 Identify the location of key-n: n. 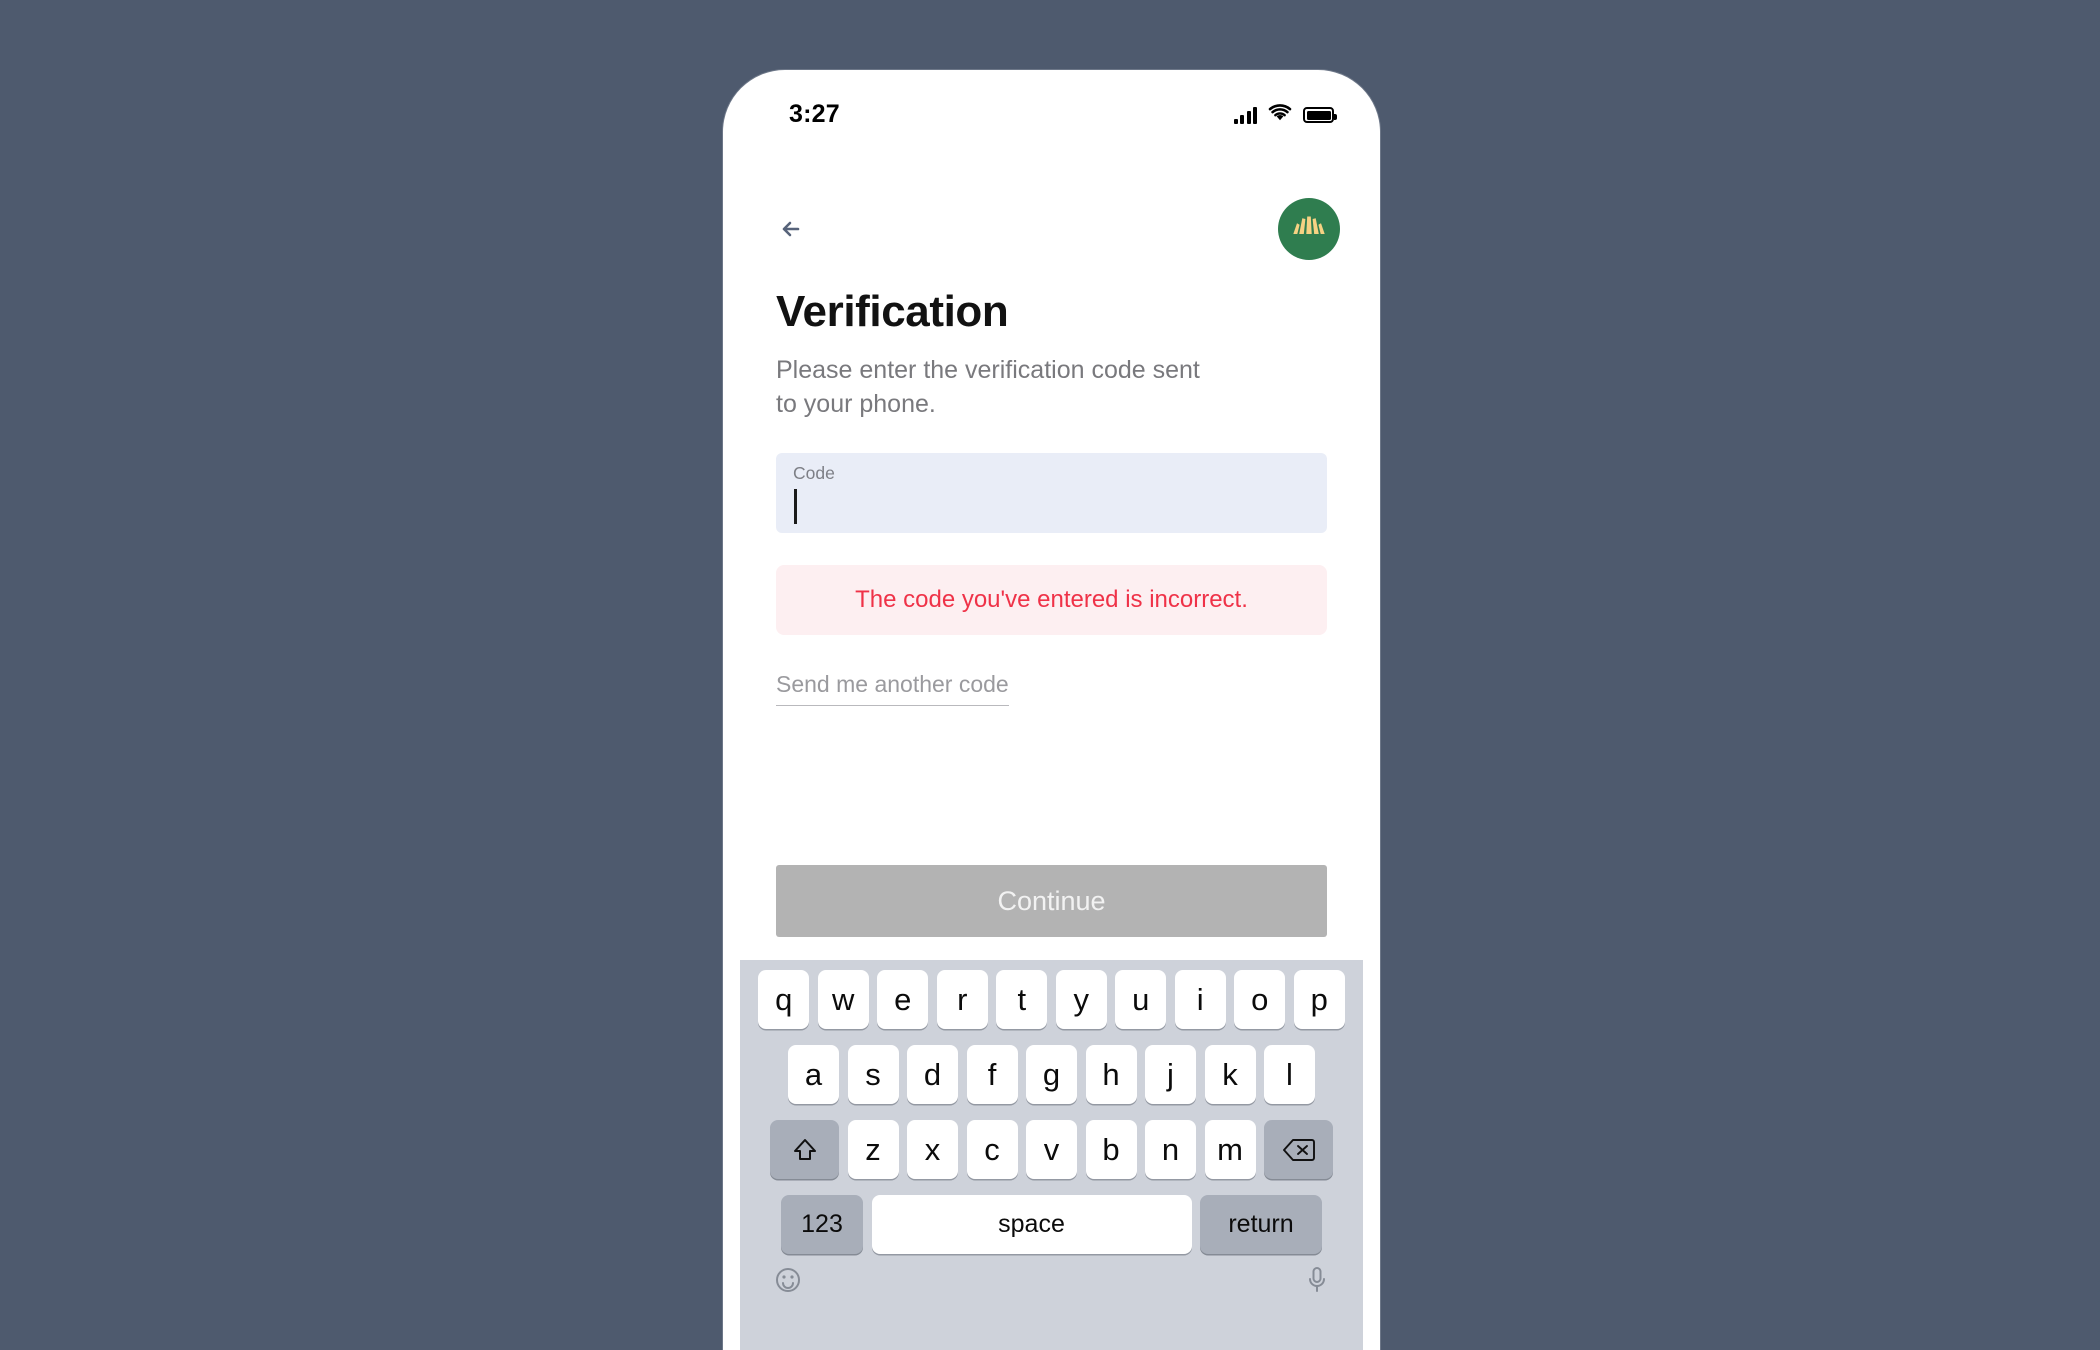
(1170, 1149).